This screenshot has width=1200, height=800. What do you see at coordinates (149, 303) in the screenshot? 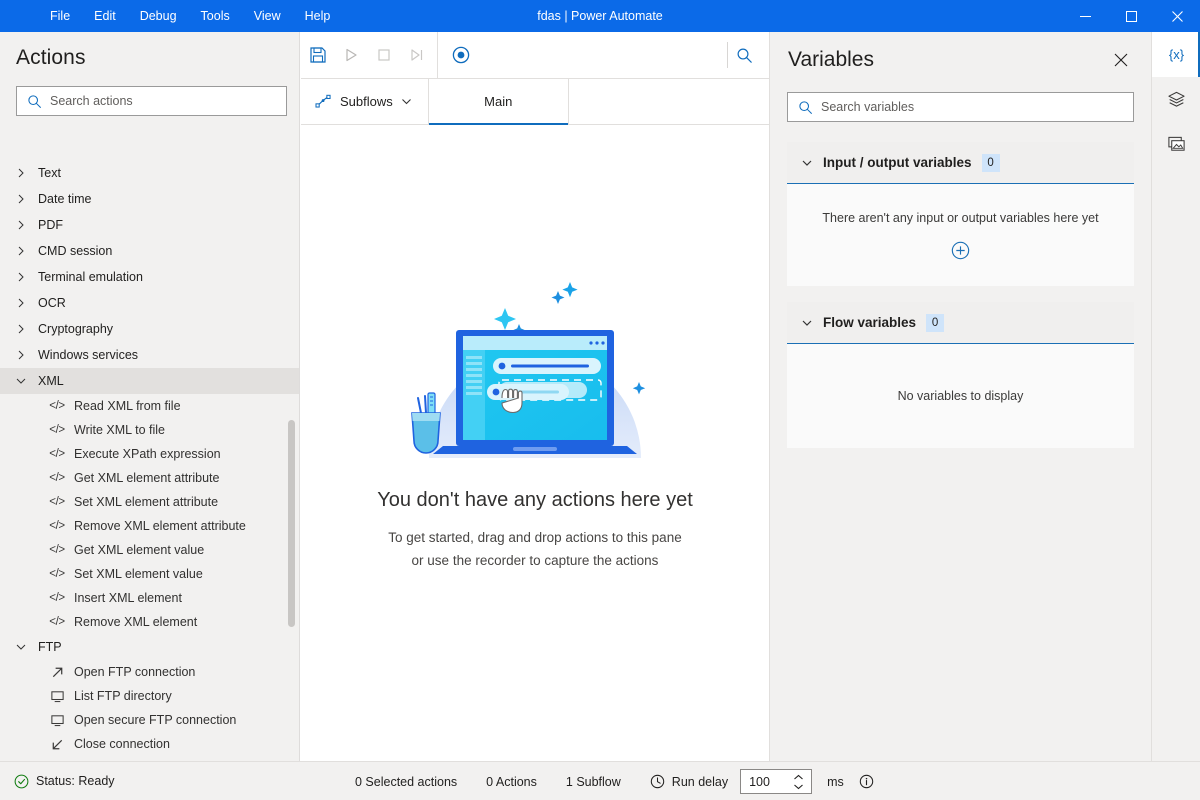
I see `action-group-ocr: OCR` at bounding box center [149, 303].